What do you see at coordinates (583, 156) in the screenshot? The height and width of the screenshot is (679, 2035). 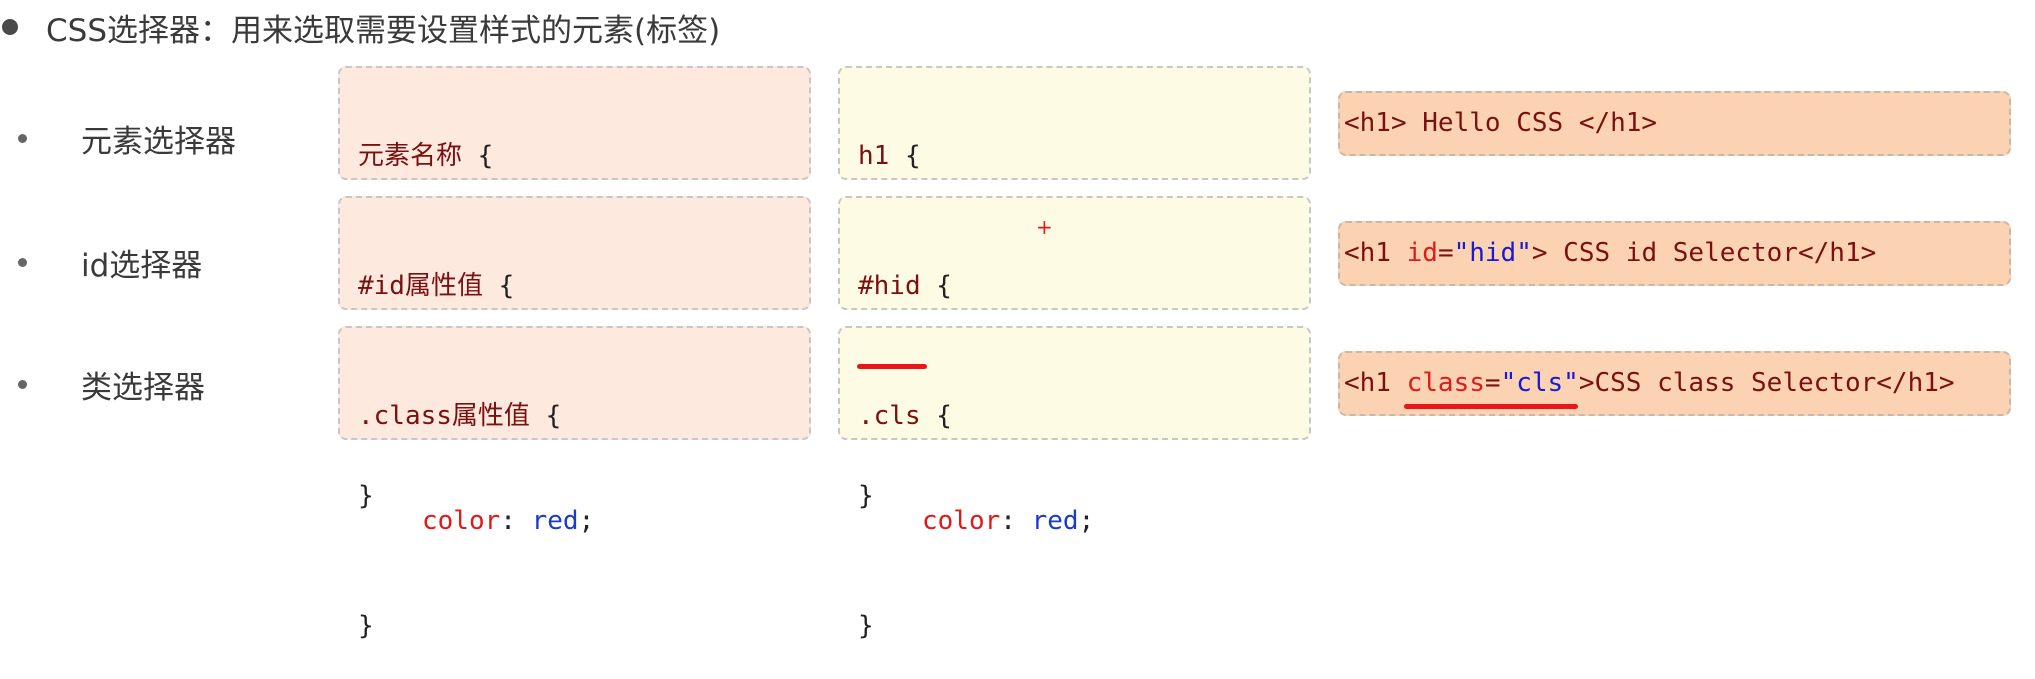 I see `code-line: 元素名称 {` at bounding box center [583, 156].